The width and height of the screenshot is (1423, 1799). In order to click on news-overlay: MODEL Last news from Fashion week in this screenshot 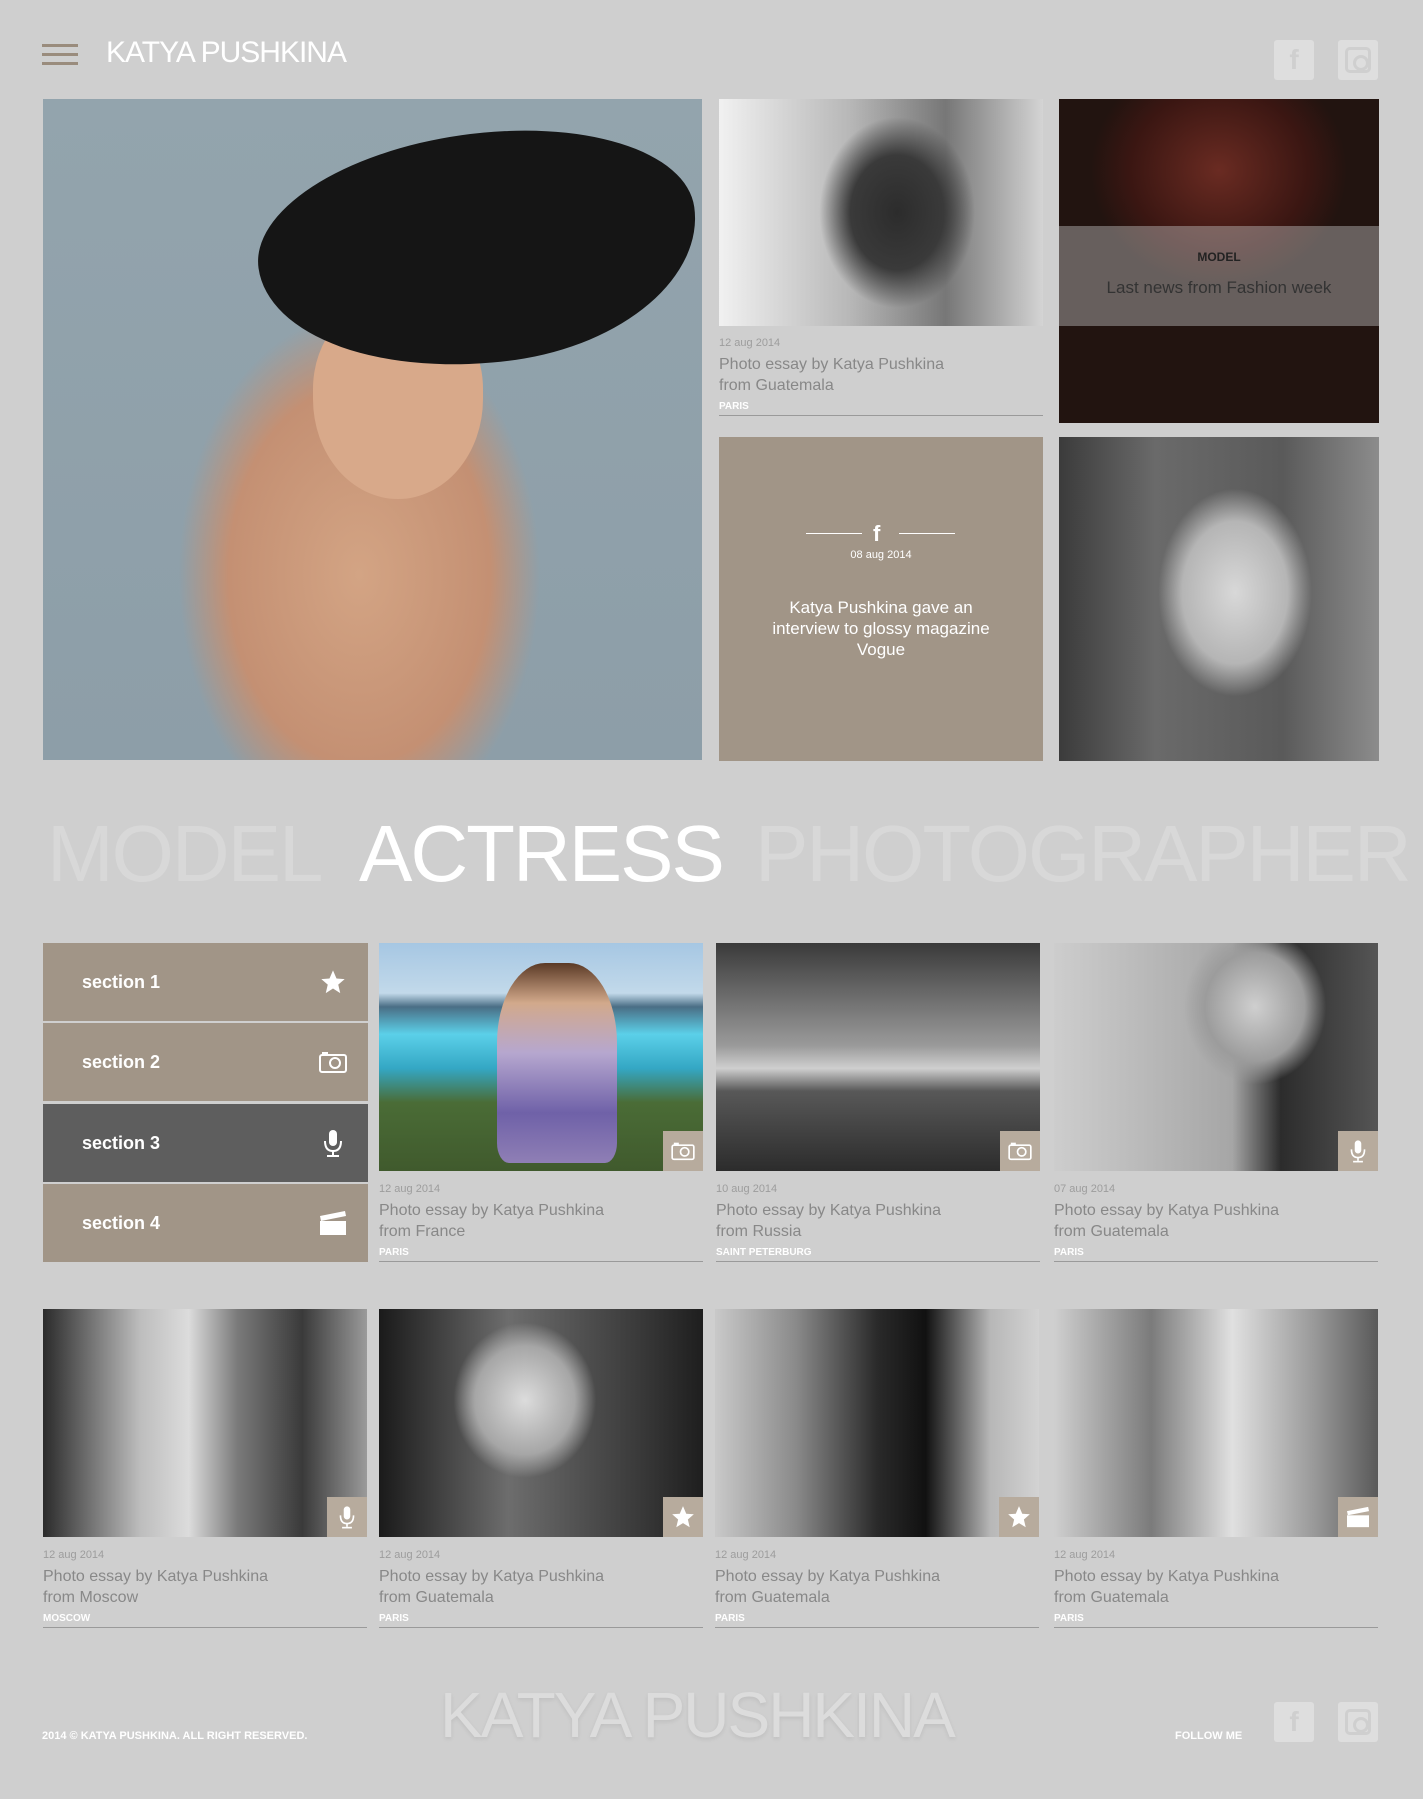, I will do `click(1219, 276)`.